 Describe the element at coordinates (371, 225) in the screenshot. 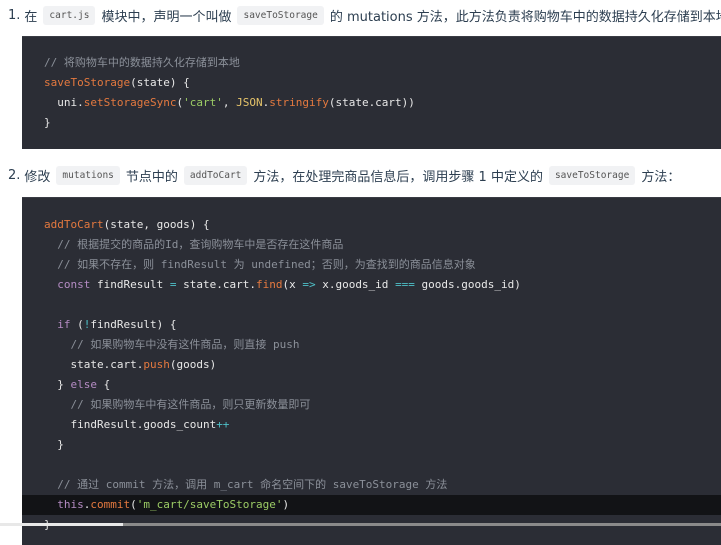

I see `code-line: addToCart(state, goods) {` at that location.